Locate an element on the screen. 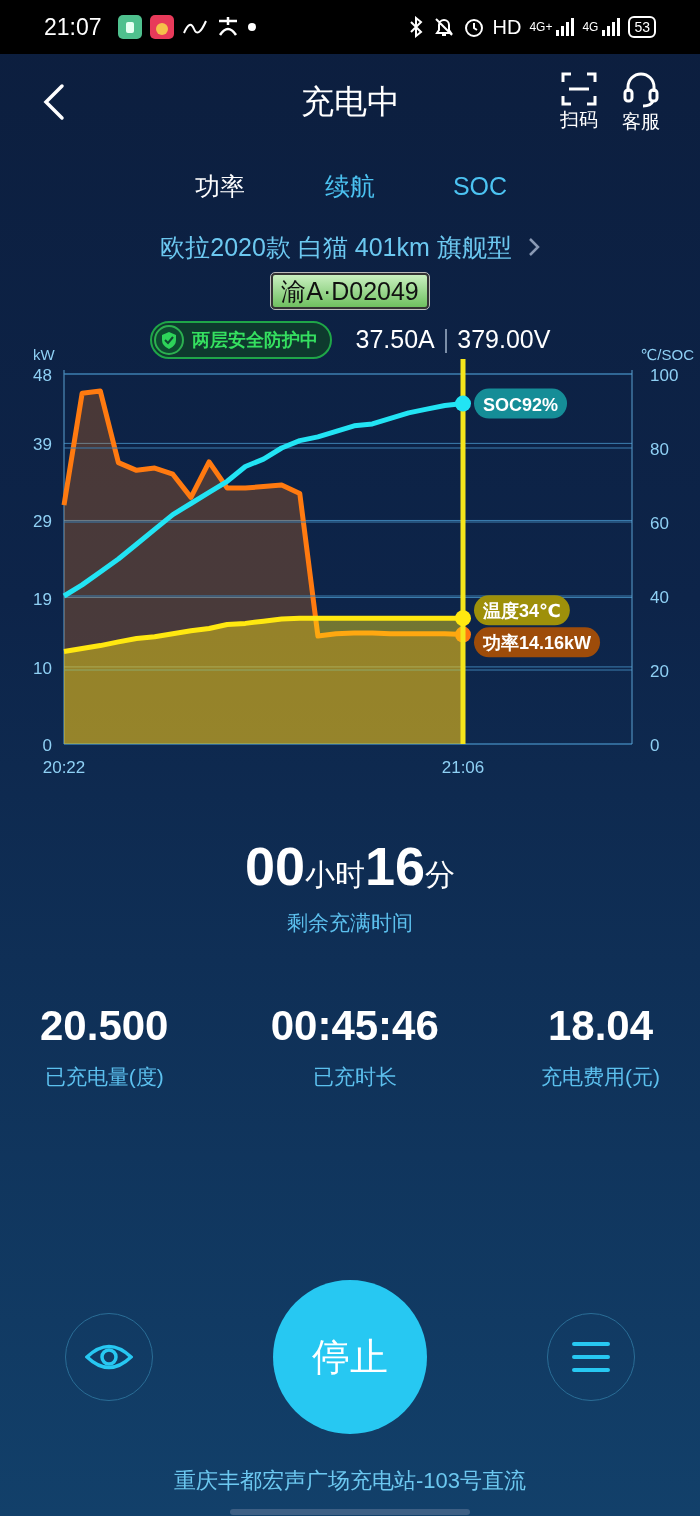  scan-icon is located at coordinates (579, 88).